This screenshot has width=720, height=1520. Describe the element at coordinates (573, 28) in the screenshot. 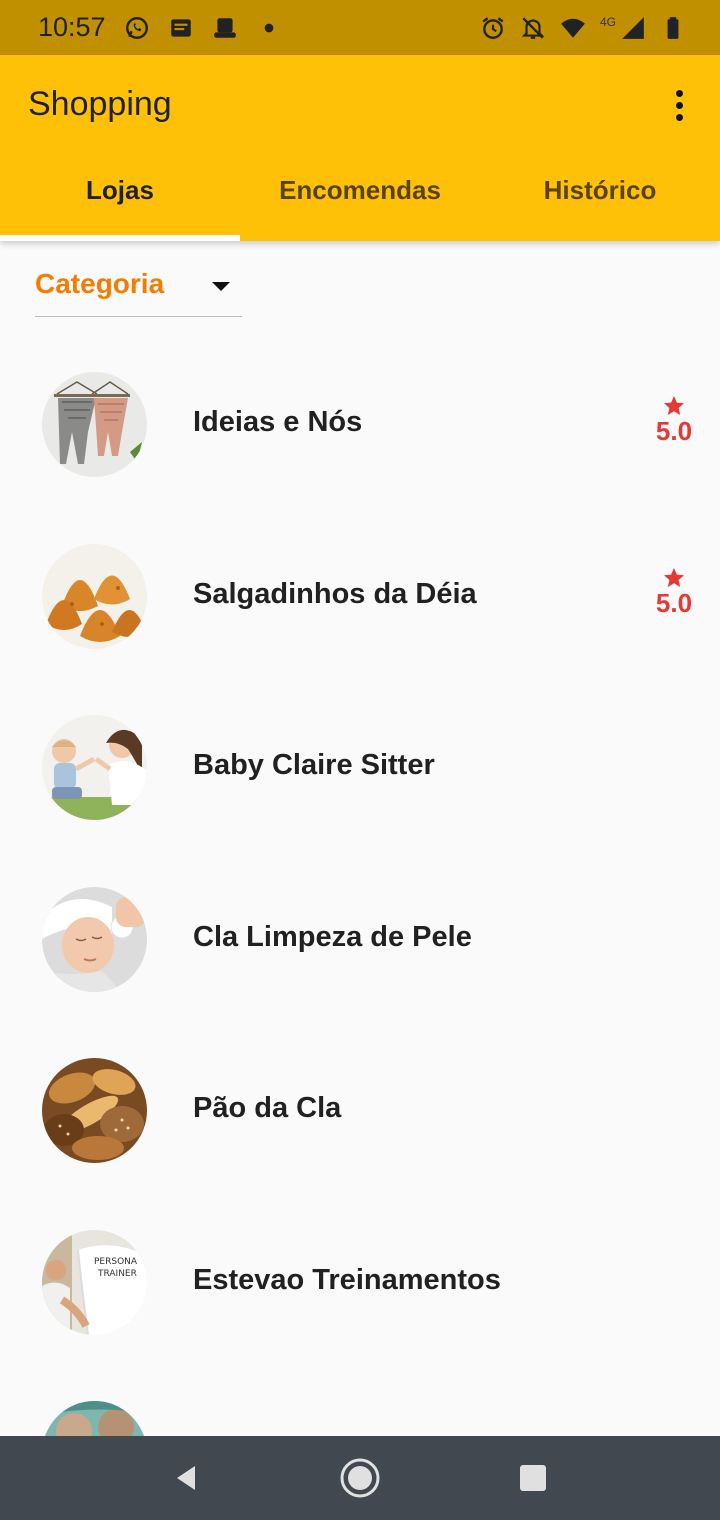

I see `wifi-icon` at that location.